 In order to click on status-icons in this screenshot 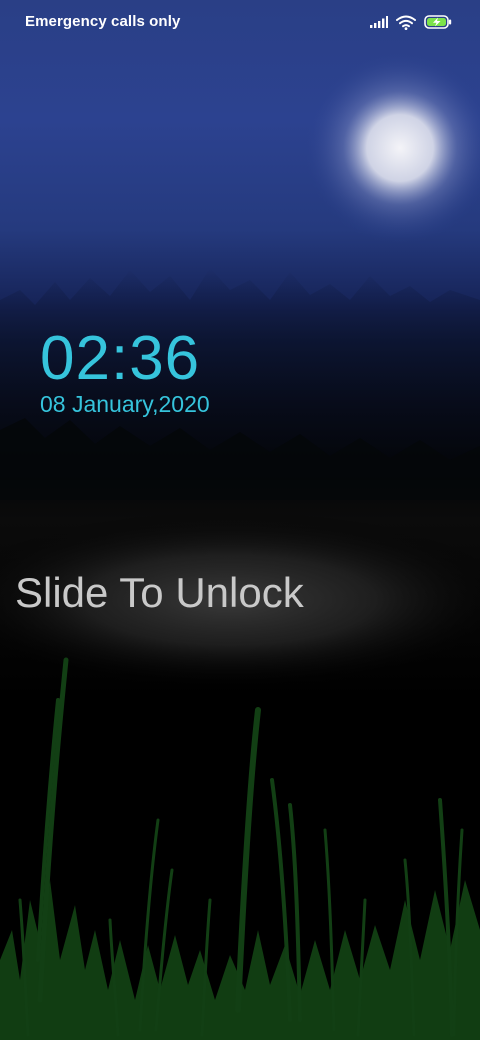, I will do `click(411, 22)`.